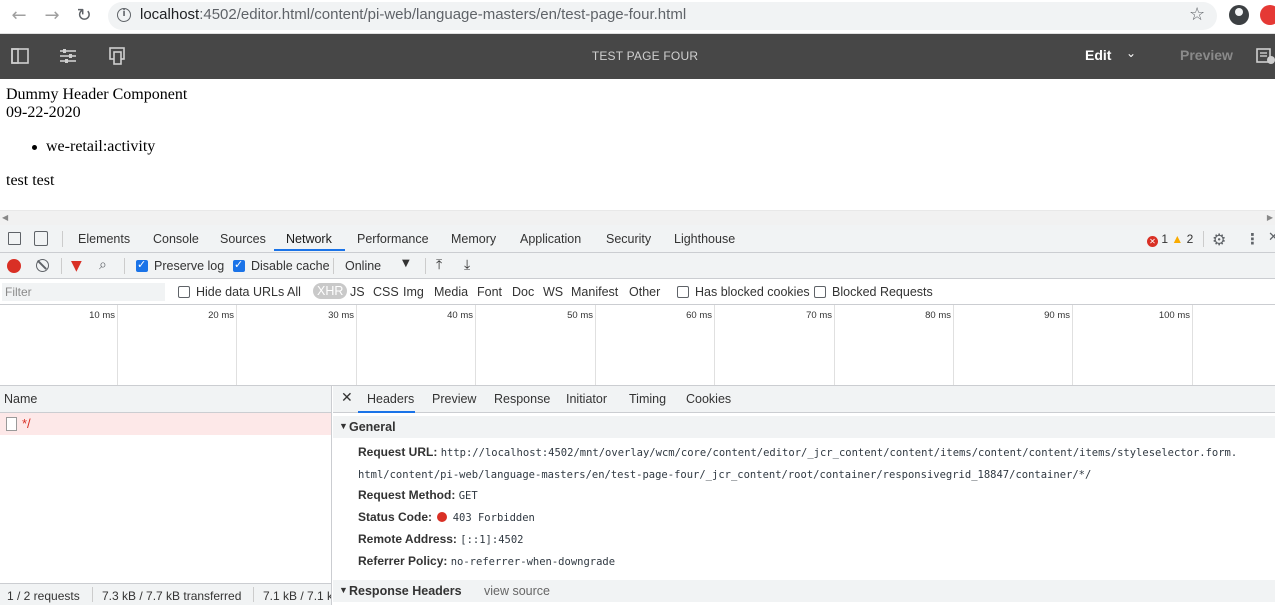  I want to click on error-icon: ✕, so click(1152, 241).